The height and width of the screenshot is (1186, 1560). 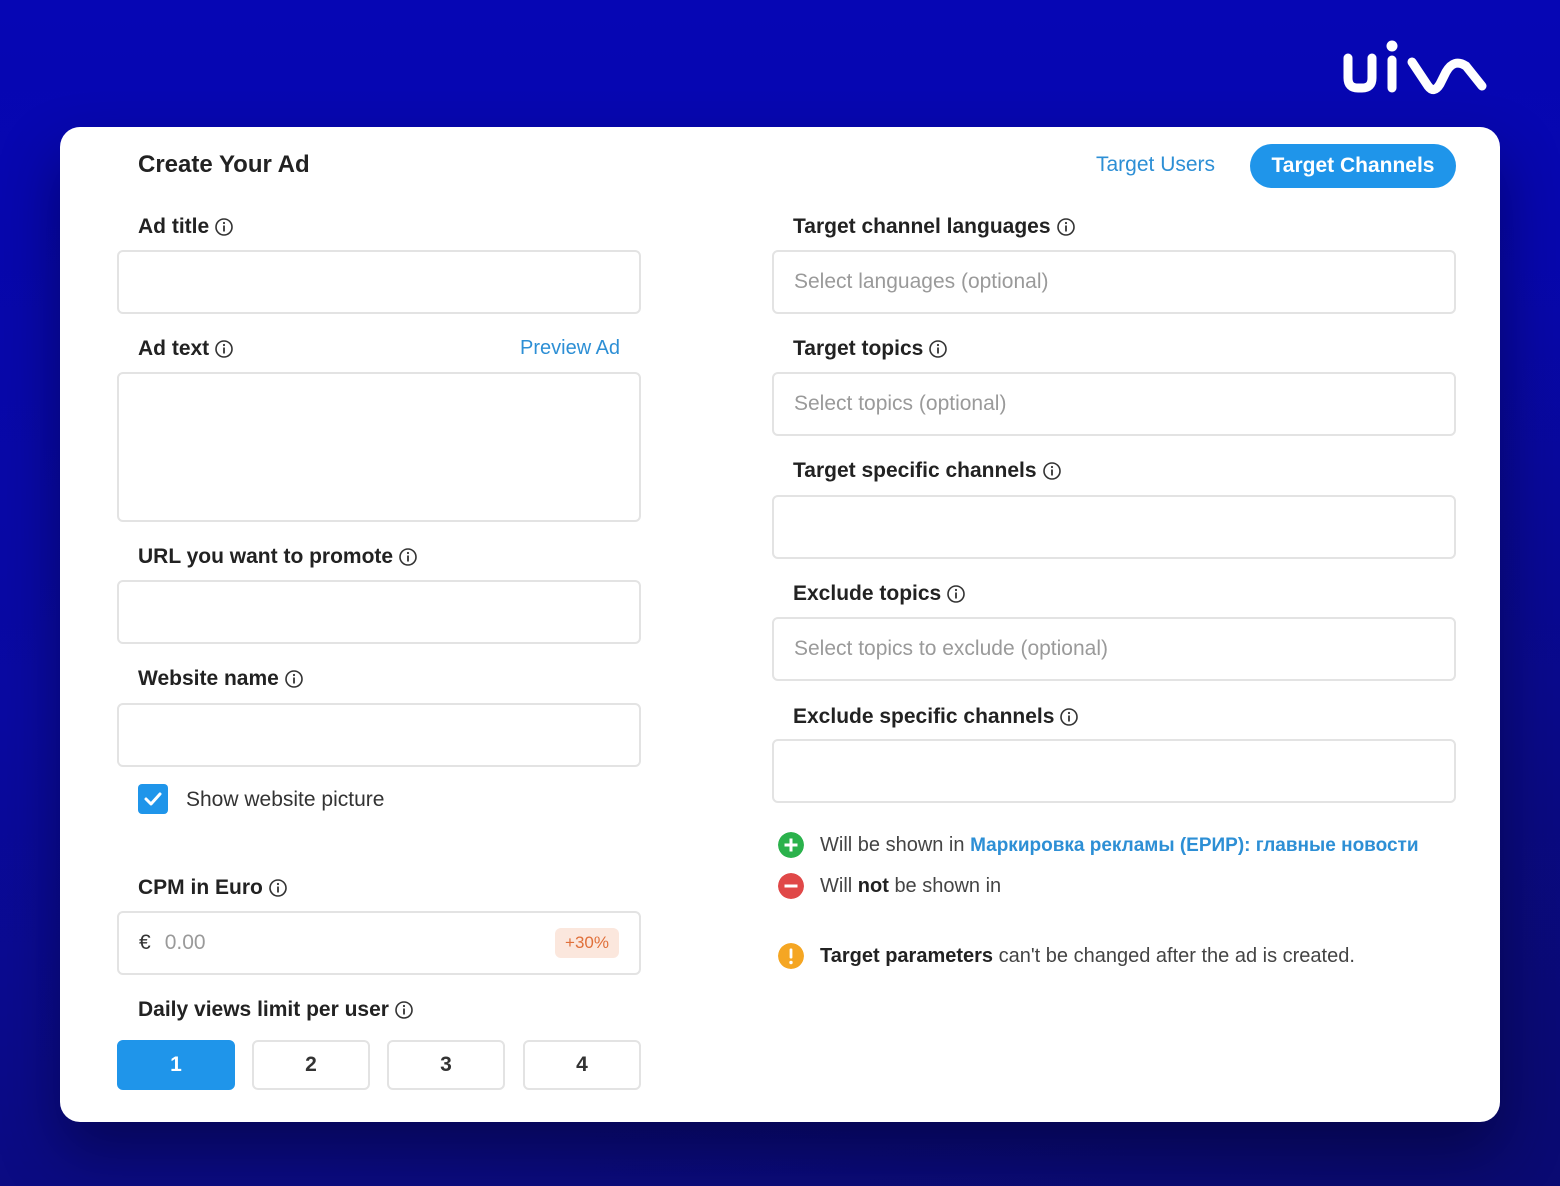 I want to click on exclude-channels-input, so click(x=1114, y=771).